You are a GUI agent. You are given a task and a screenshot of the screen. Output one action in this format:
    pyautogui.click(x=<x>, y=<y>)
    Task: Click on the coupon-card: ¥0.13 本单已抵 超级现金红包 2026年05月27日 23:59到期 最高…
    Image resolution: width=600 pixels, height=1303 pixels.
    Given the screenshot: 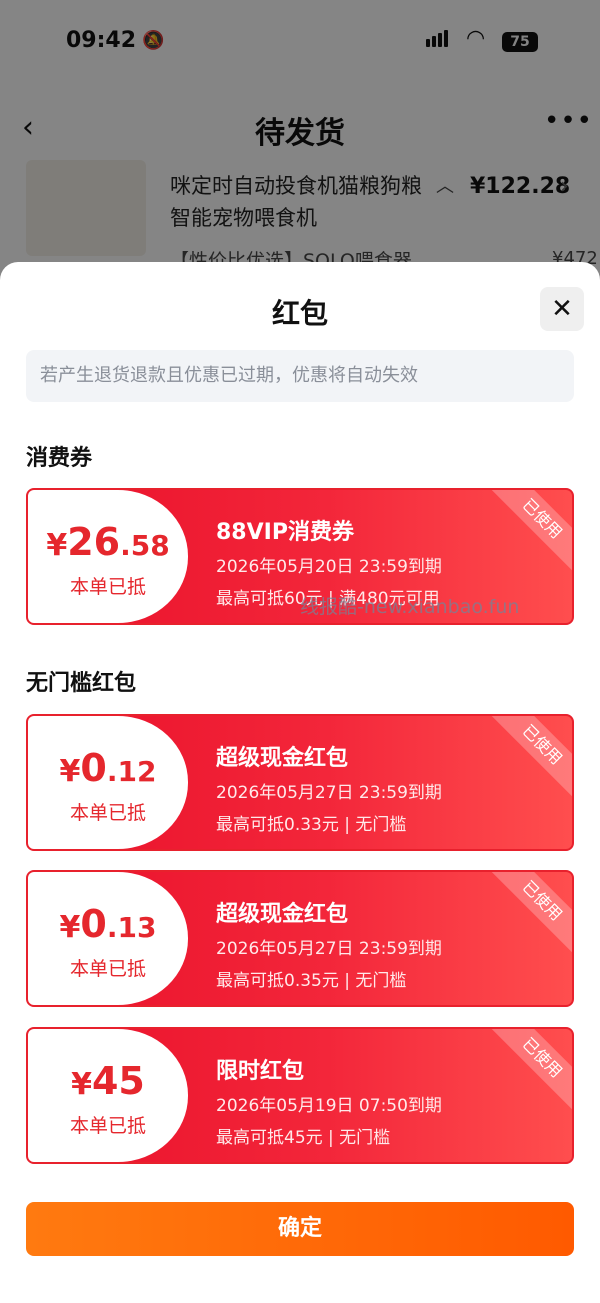 What is the action you would take?
    pyautogui.click(x=300, y=938)
    